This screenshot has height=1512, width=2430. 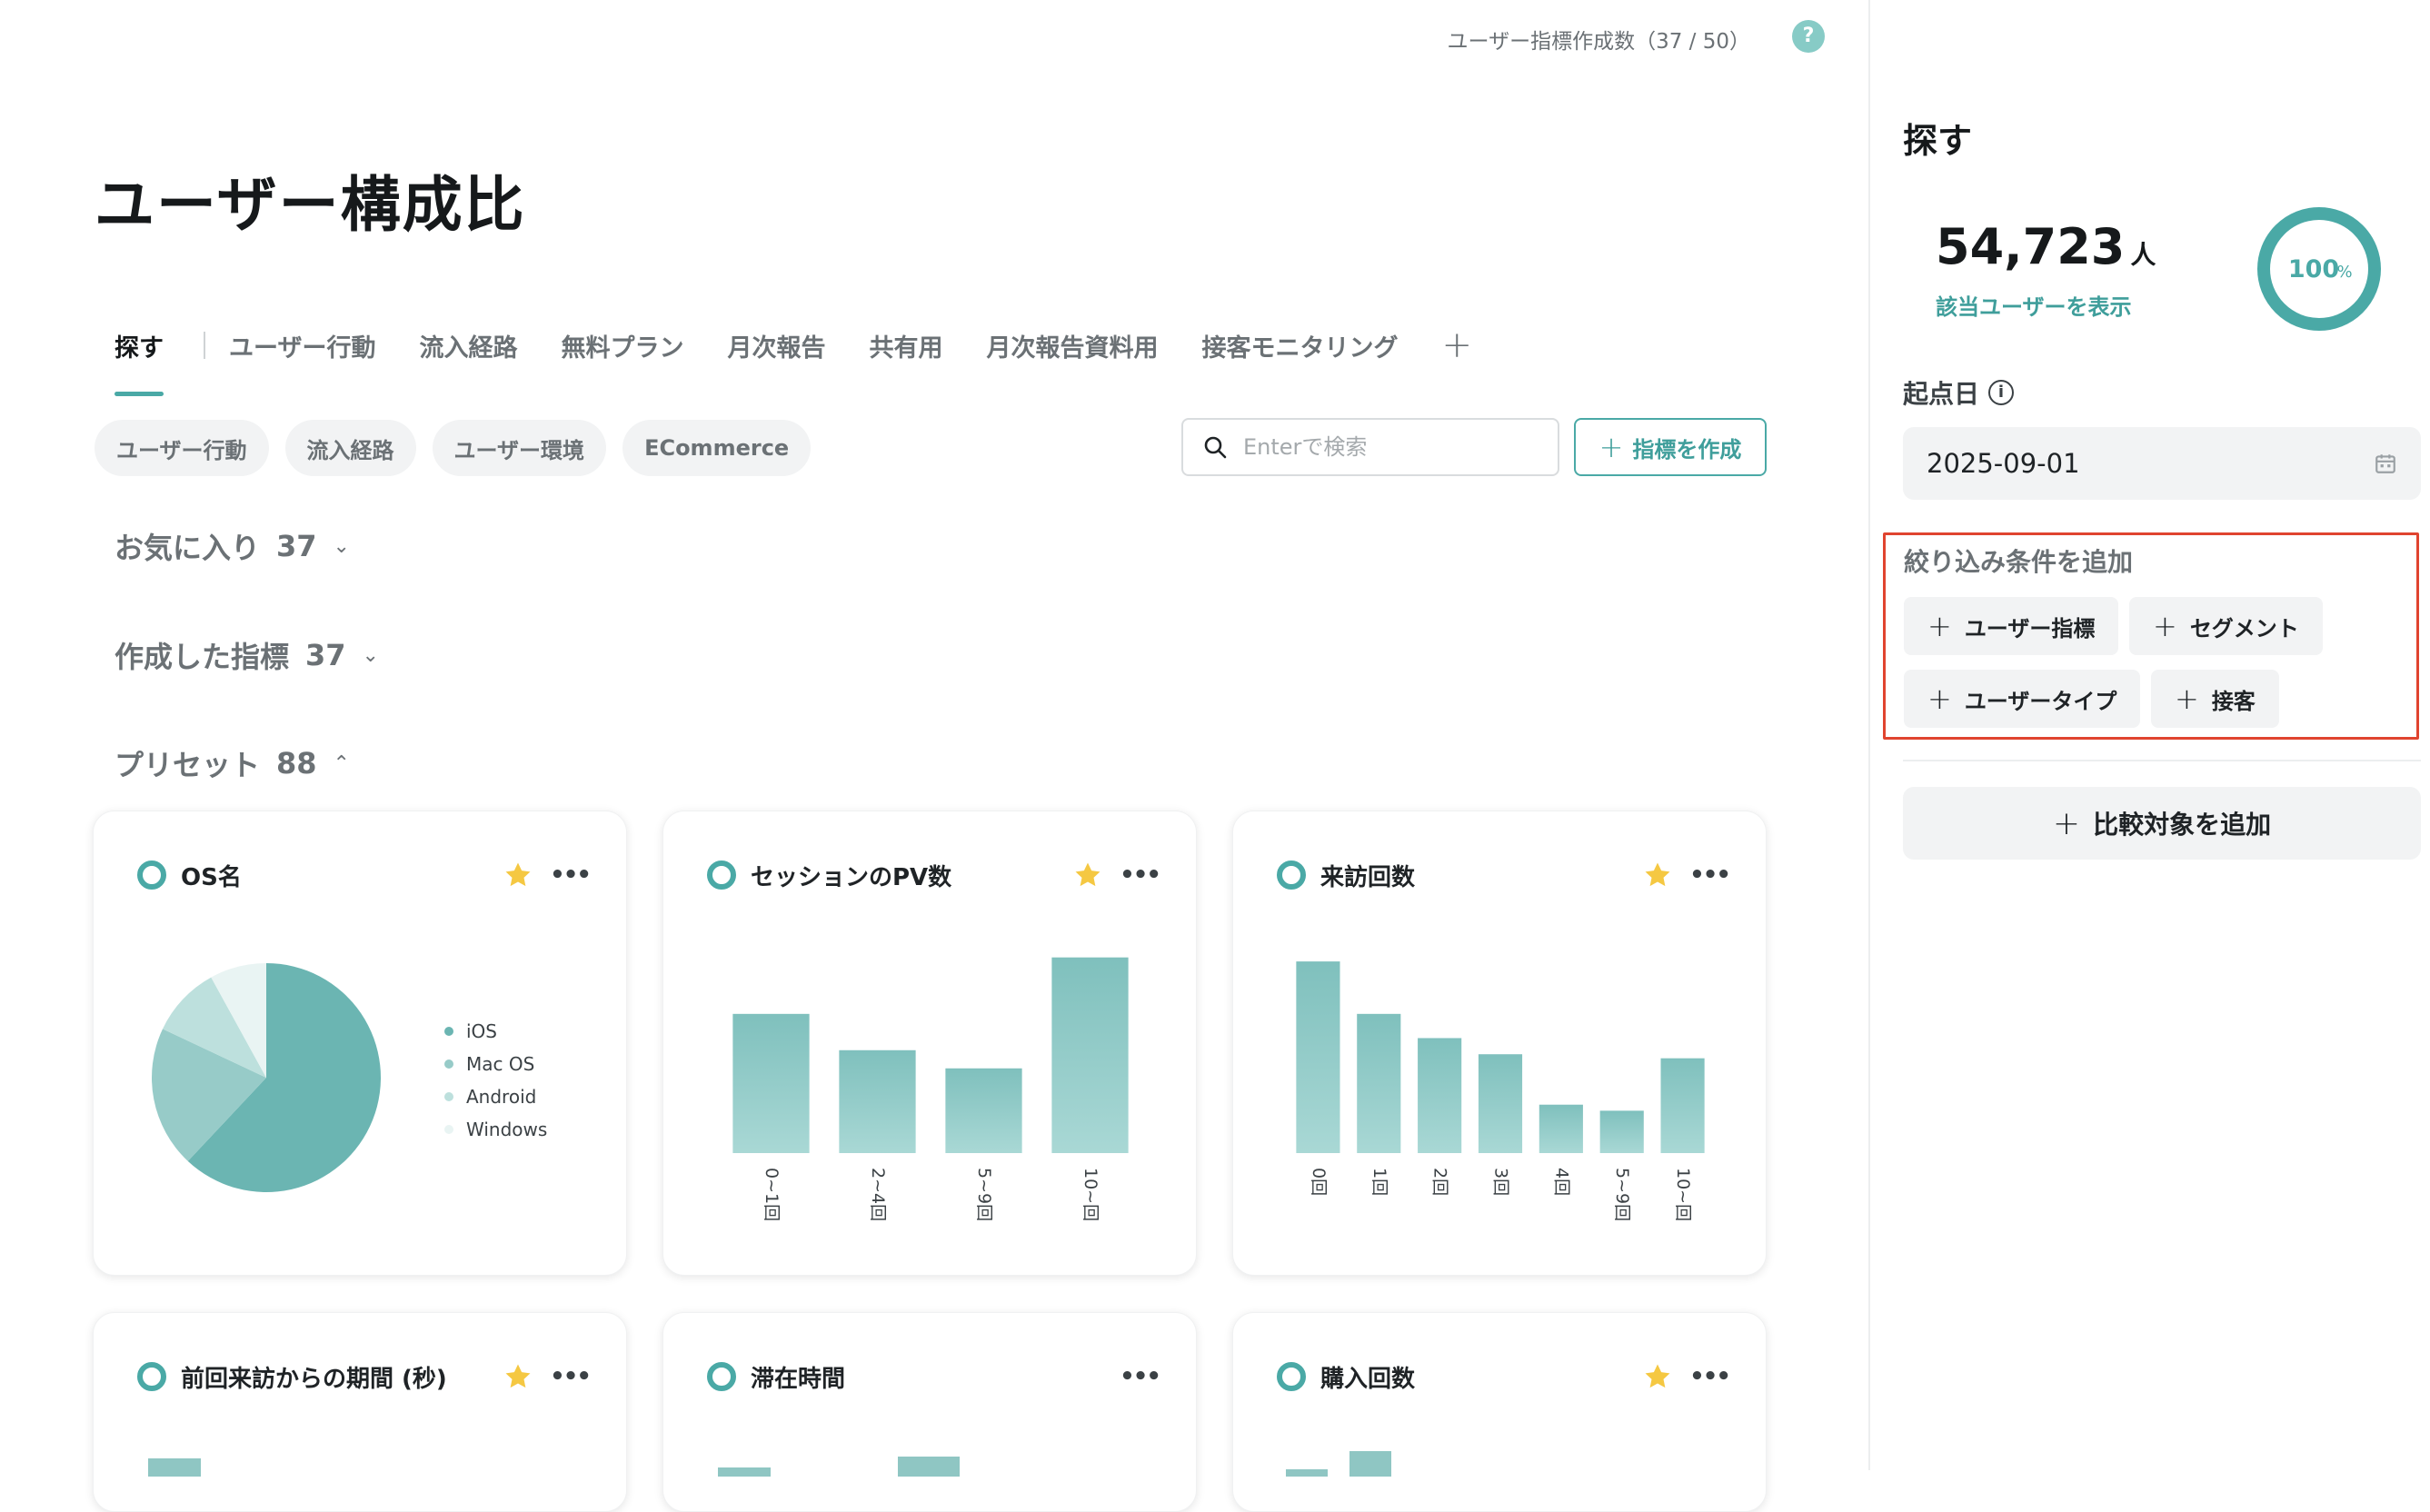 What do you see at coordinates (302, 345) in the screenshot?
I see `tab-user-behavior: ユーザー行動` at bounding box center [302, 345].